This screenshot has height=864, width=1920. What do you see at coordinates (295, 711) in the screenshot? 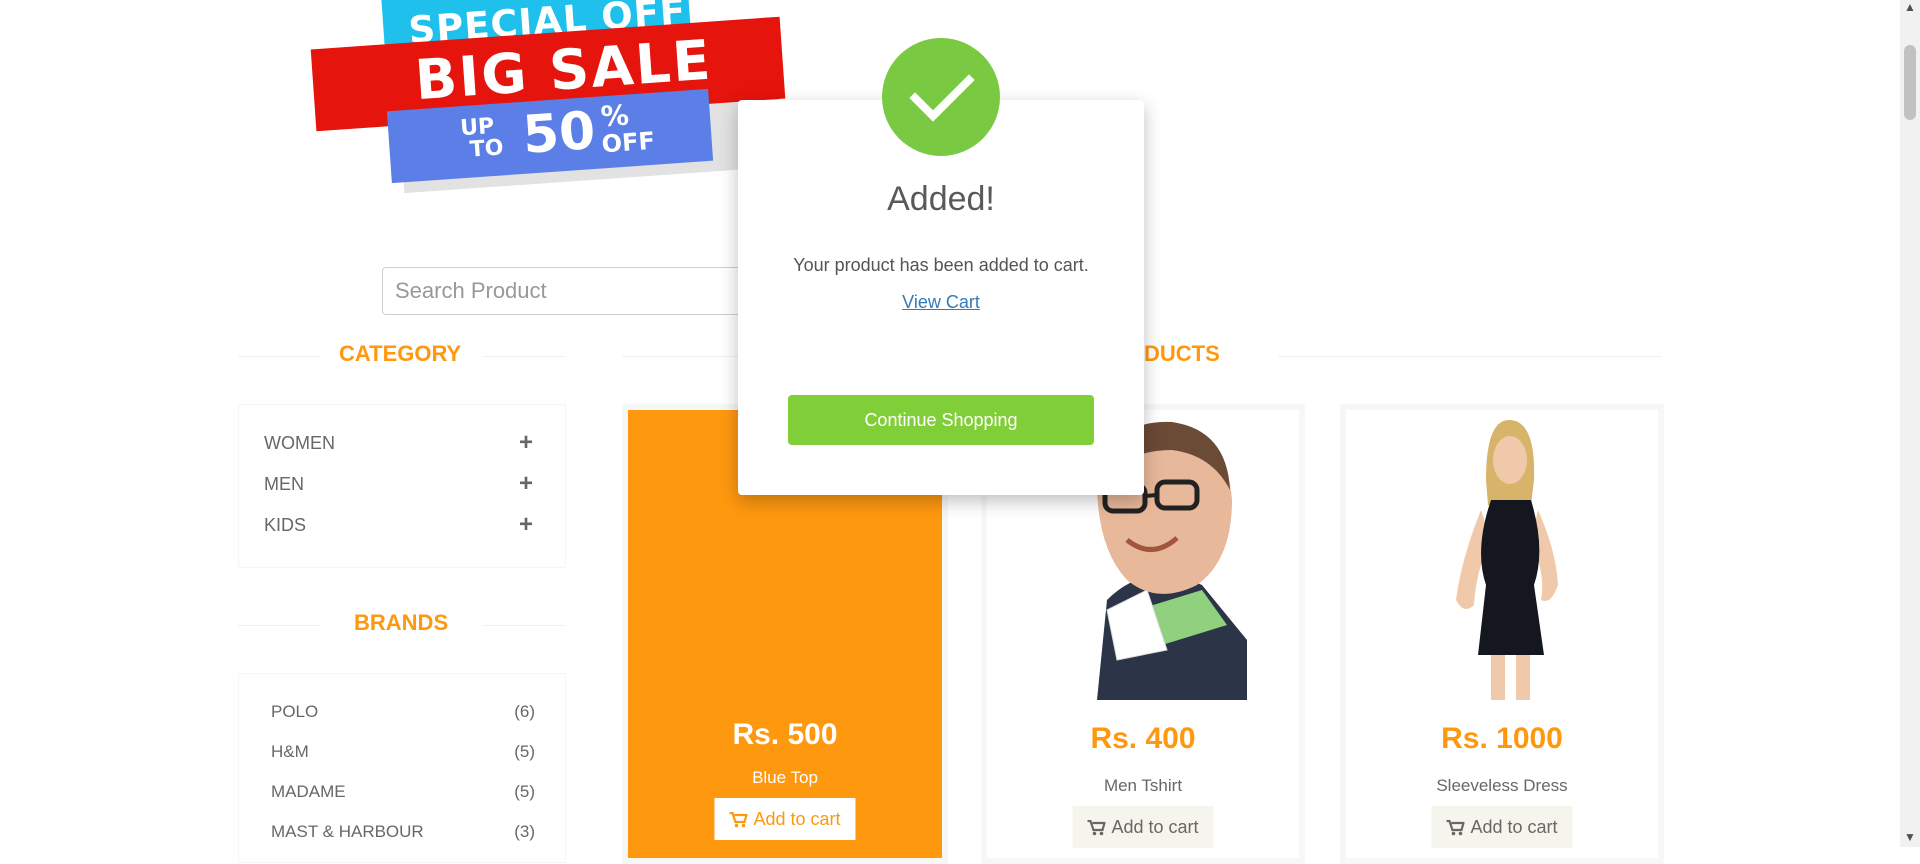
I see `brand-label: POLO` at bounding box center [295, 711].